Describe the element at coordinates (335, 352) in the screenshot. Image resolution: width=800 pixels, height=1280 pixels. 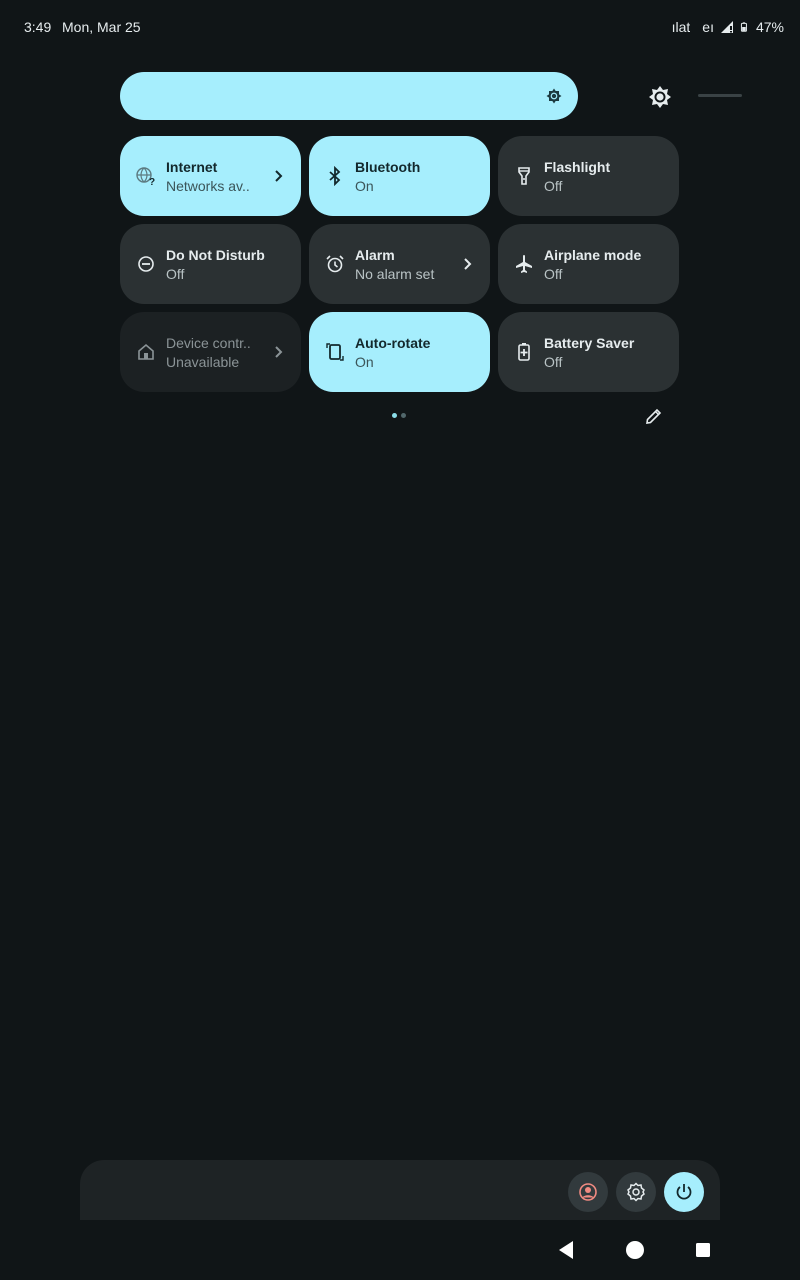
I see `auto-rotate-icon` at that location.